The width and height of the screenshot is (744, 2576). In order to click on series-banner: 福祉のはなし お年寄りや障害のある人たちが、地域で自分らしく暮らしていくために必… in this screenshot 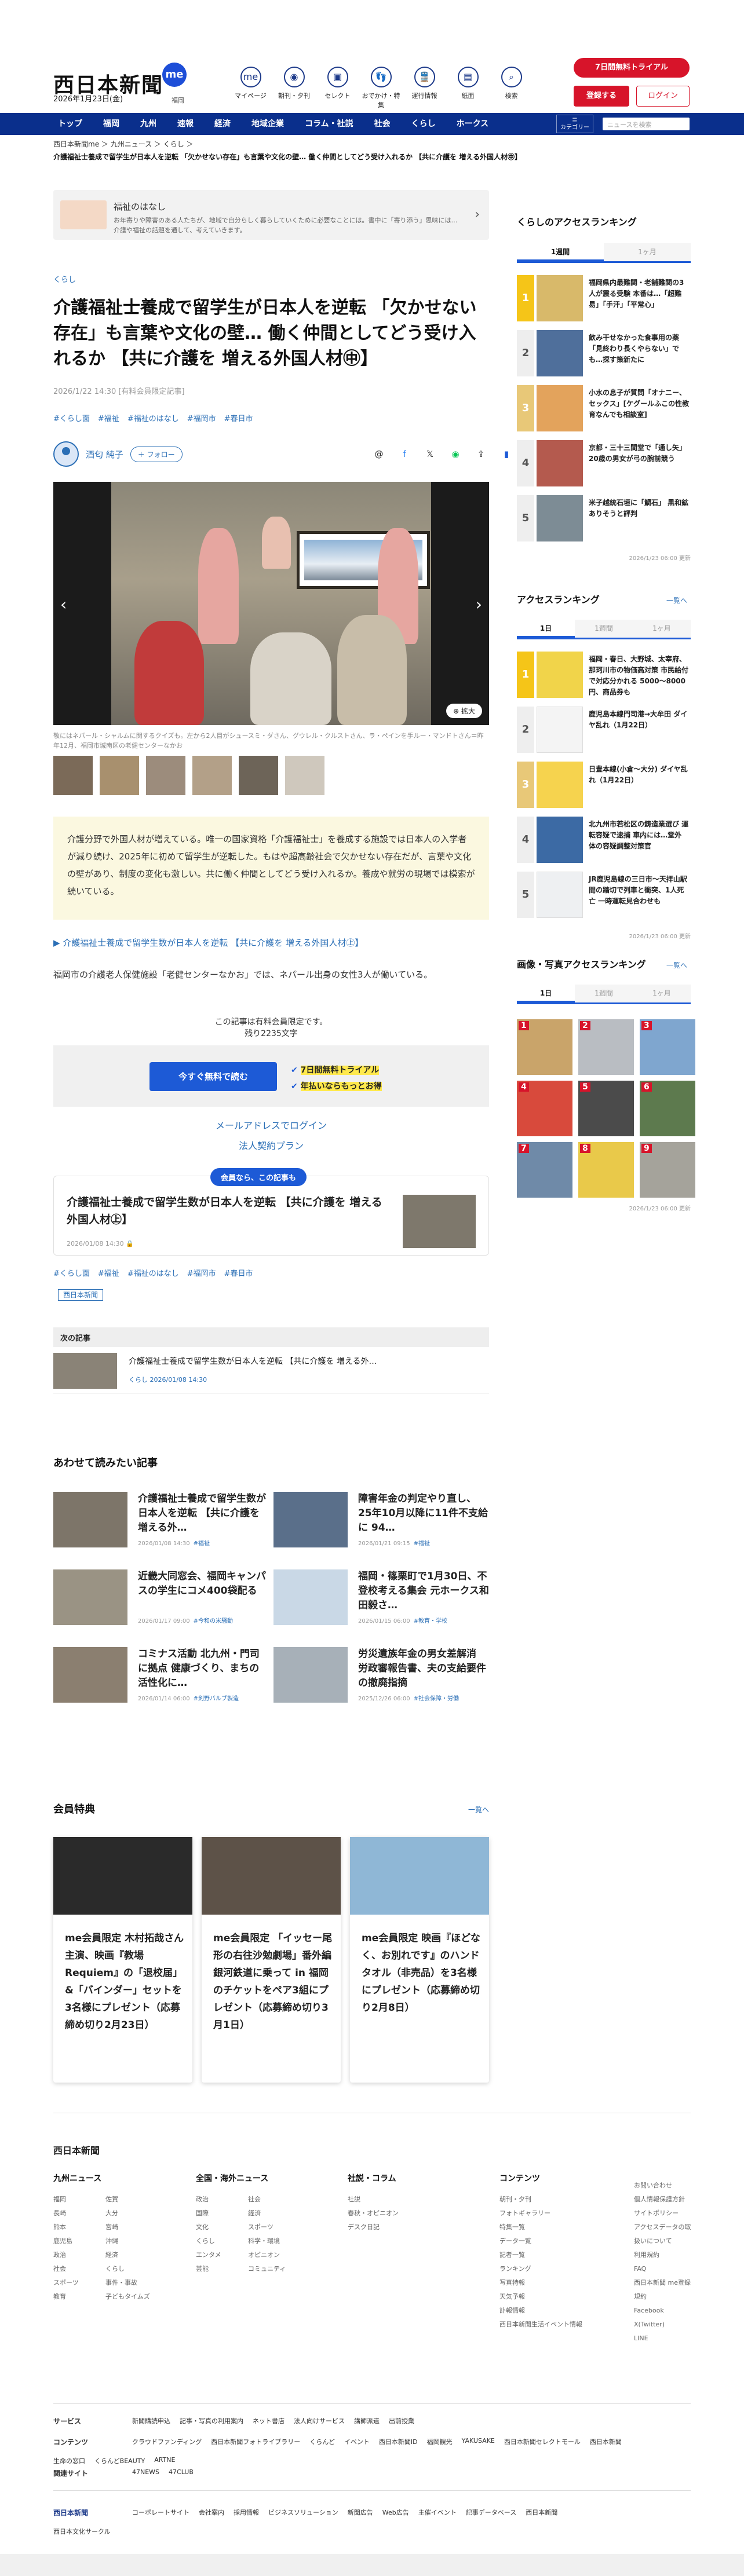, I will do `click(271, 215)`.